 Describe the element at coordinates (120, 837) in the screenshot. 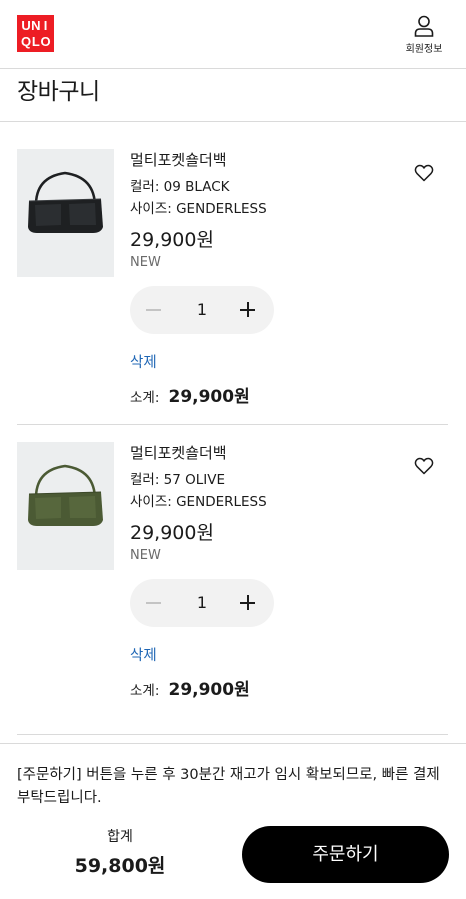

I see `total-label: 합계` at that location.